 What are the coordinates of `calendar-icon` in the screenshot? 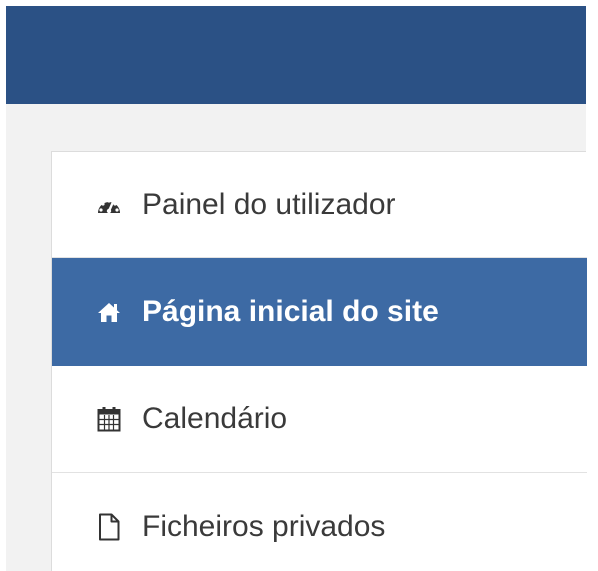 It's located at (109, 419).